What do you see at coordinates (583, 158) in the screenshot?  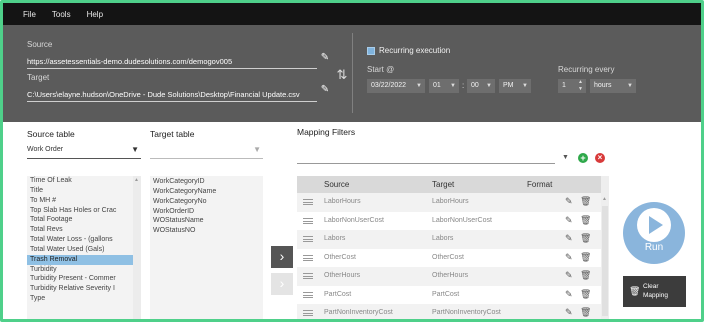 I see `add-filter-plus-icon: +` at bounding box center [583, 158].